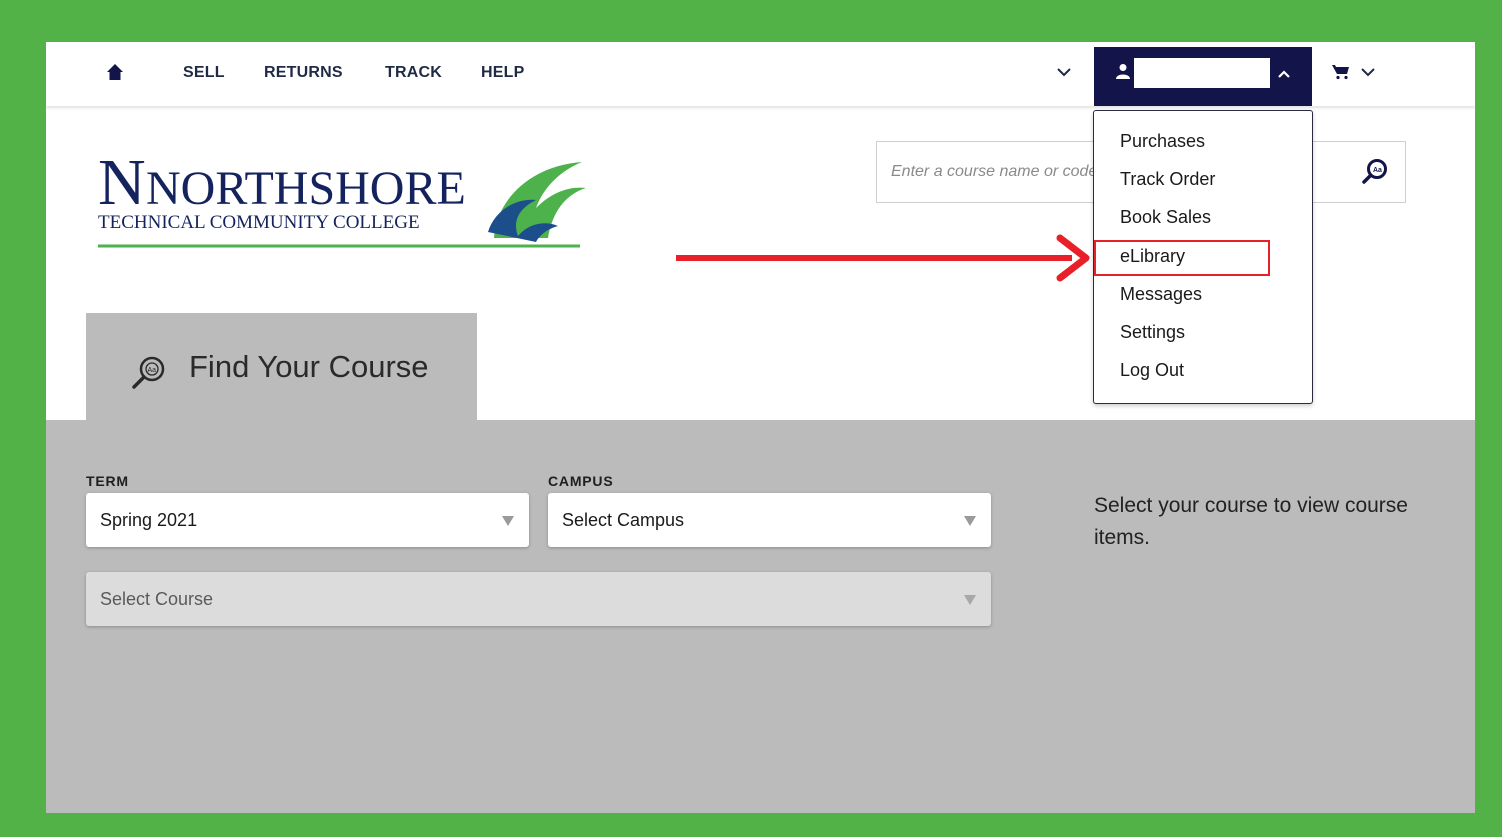 Image resolution: width=1502 pixels, height=837 pixels. Describe the element at coordinates (1152, 370) in the screenshot. I see `menu-item-log-out: Log Out` at that location.